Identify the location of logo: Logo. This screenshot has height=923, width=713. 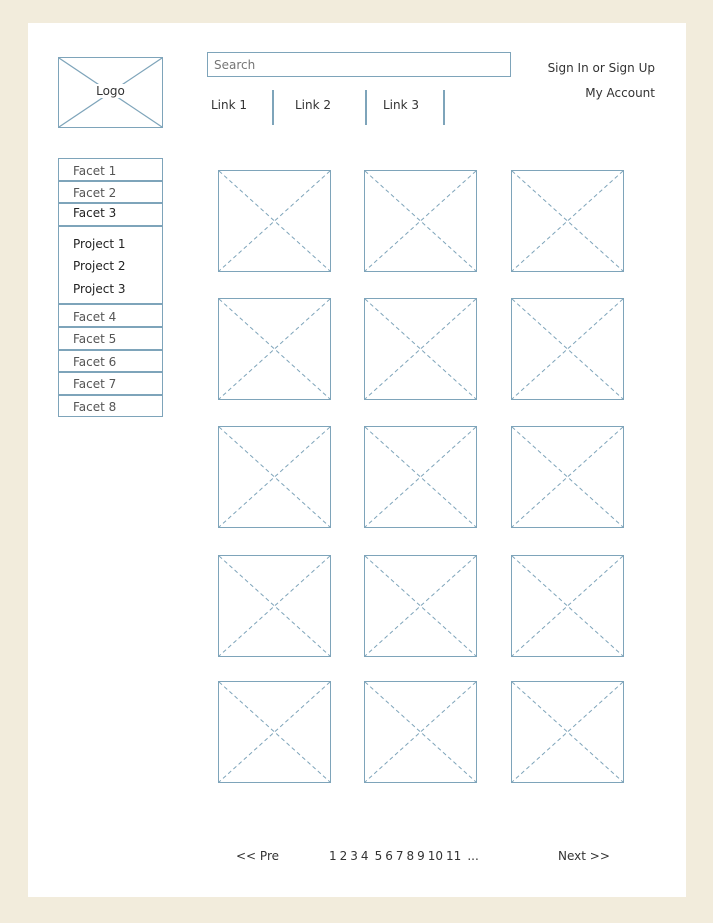
(110, 92).